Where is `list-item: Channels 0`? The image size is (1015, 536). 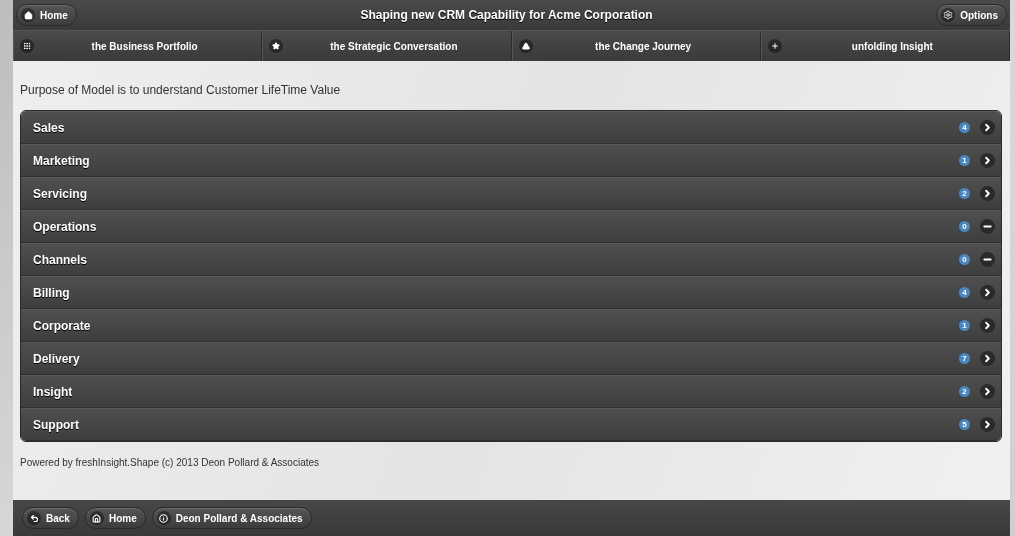
list-item: Channels 0 is located at coordinates (511, 259).